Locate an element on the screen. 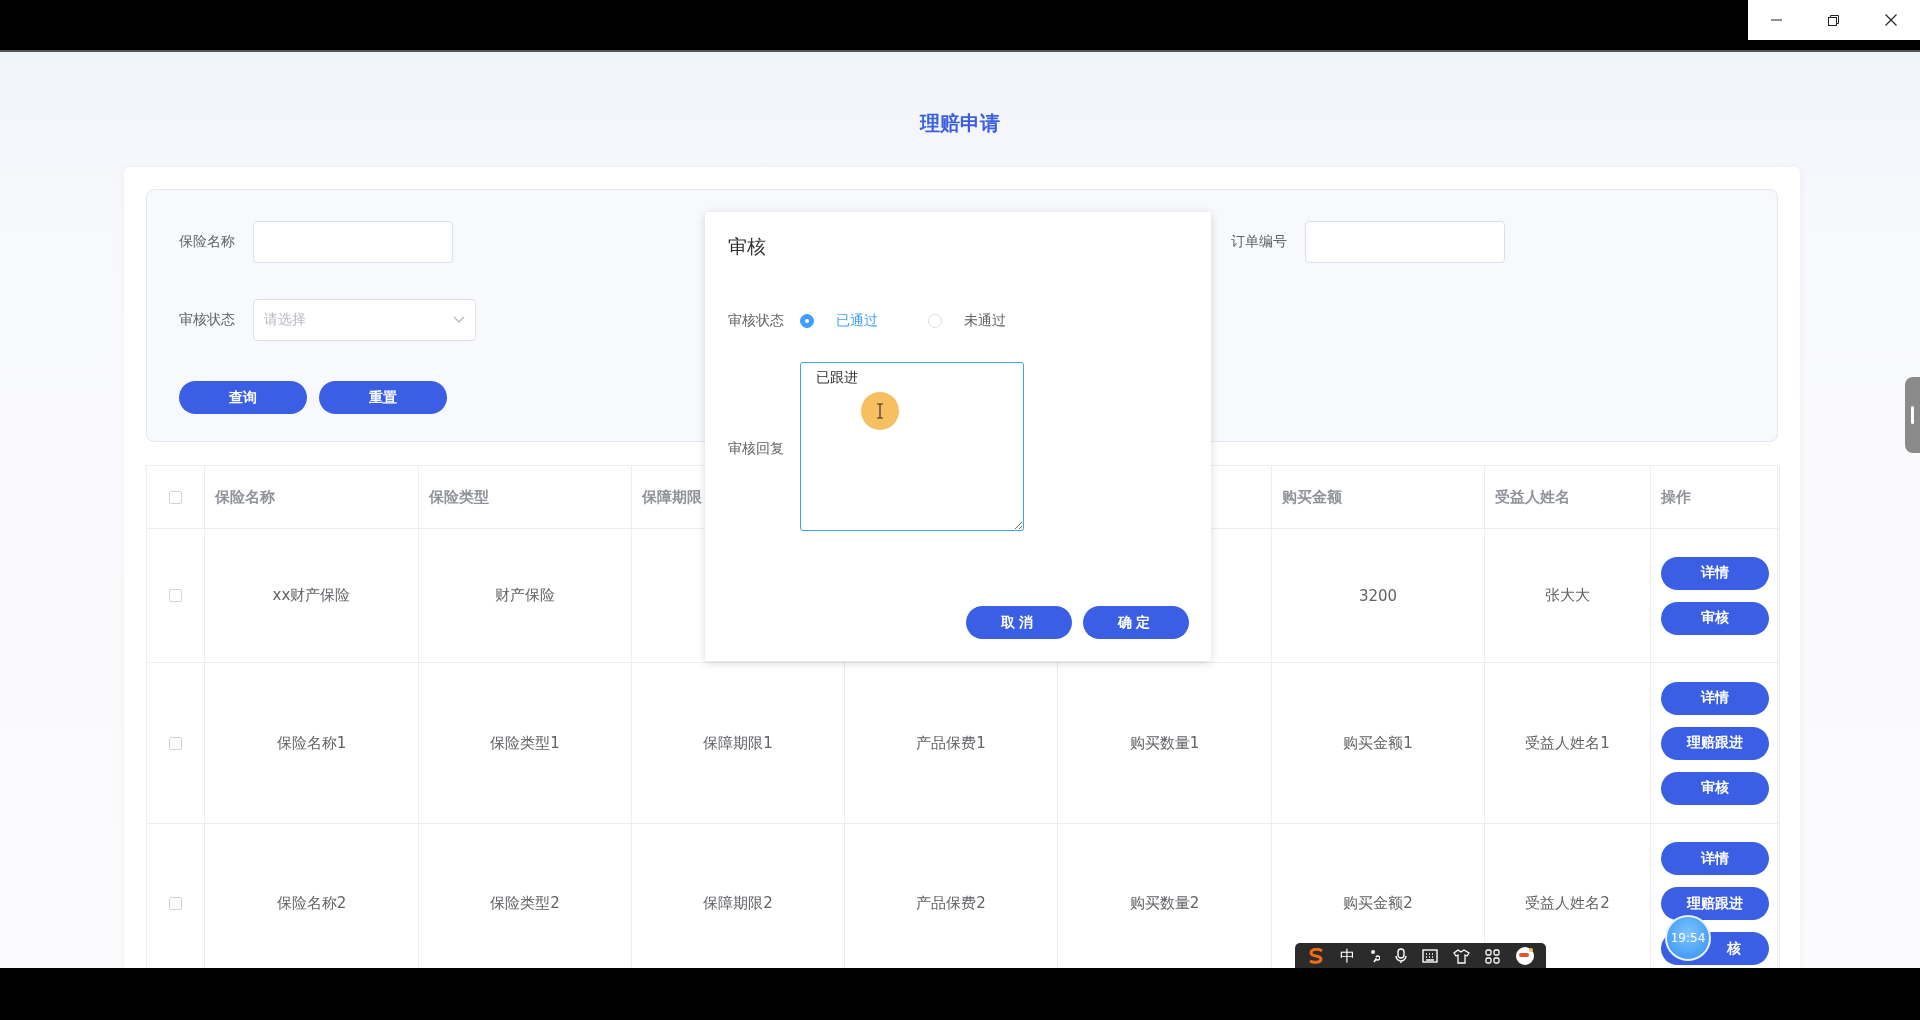 The image size is (1920, 1020). side-handle is located at coordinates (1912, 415).